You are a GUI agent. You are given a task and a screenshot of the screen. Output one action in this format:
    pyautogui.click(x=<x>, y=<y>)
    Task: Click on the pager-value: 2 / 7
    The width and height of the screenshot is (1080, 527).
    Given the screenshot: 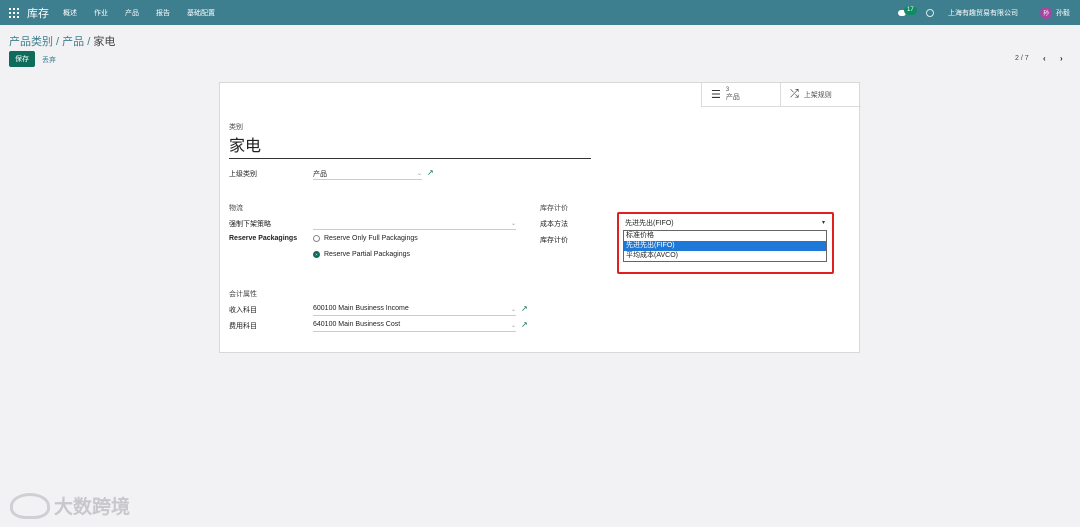 What is the action you would take?
    pyautogui.click(x=1022, y=58)
    